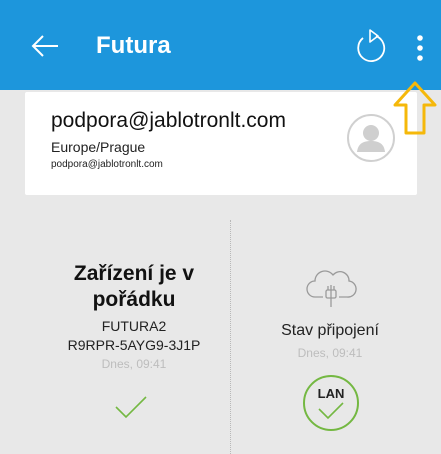 The height and width of the screenshot is (454, 441). I want to click on device-status-title: Zařízení je v pořádku, so click(134, 286).